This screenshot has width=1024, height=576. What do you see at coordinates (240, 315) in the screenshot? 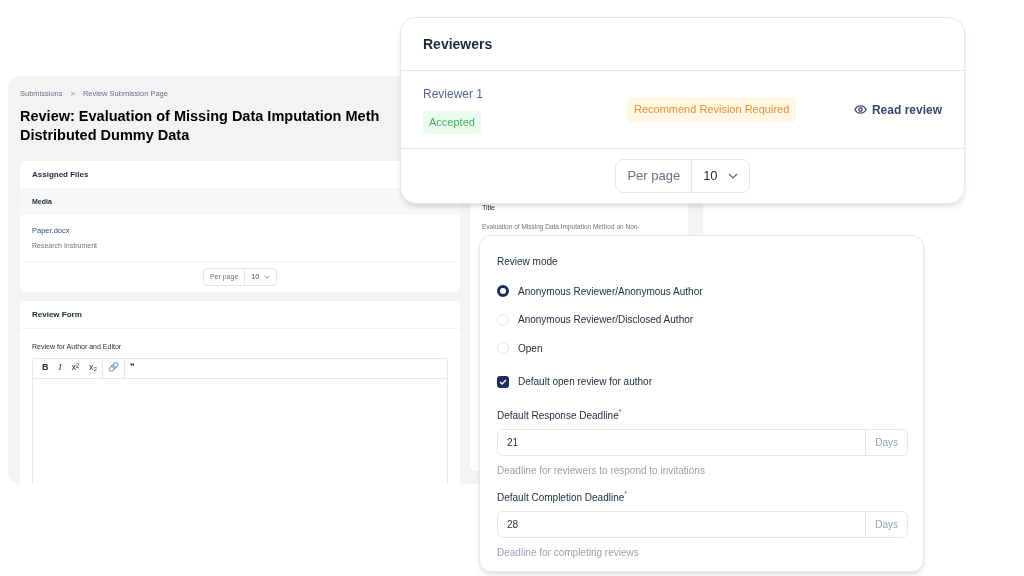
I see `card-title: Review Form` at bounding box center [240, 315].